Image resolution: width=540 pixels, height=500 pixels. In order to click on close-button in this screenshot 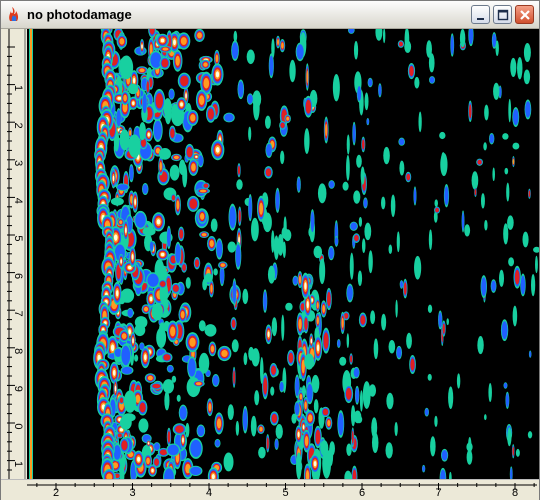, I will do `click(524, 14)`.